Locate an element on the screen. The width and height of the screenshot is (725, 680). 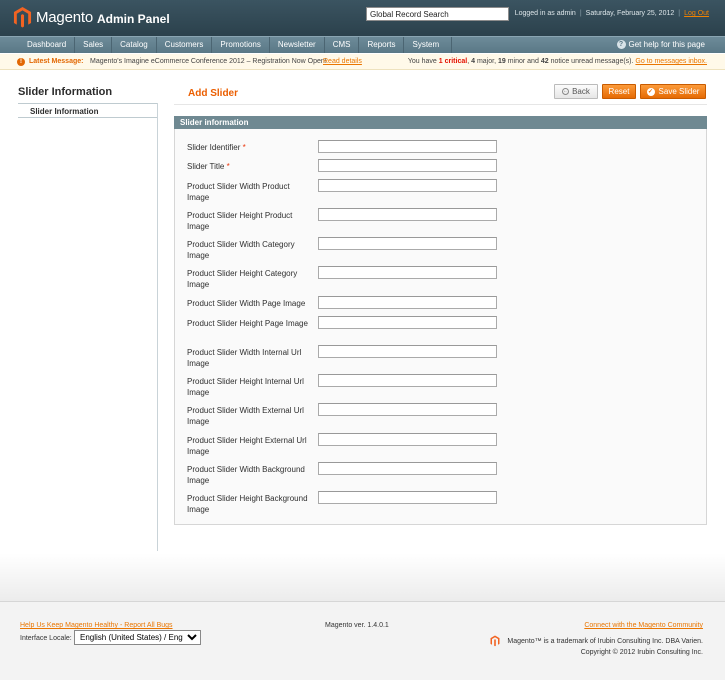
nav-item-system: System is located at coordinates (428, 45).